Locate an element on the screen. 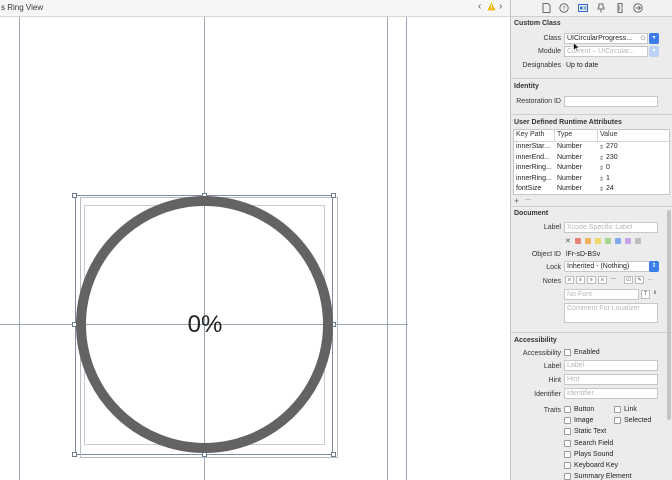  restoration-id-field is located at coordinates (611, 101).